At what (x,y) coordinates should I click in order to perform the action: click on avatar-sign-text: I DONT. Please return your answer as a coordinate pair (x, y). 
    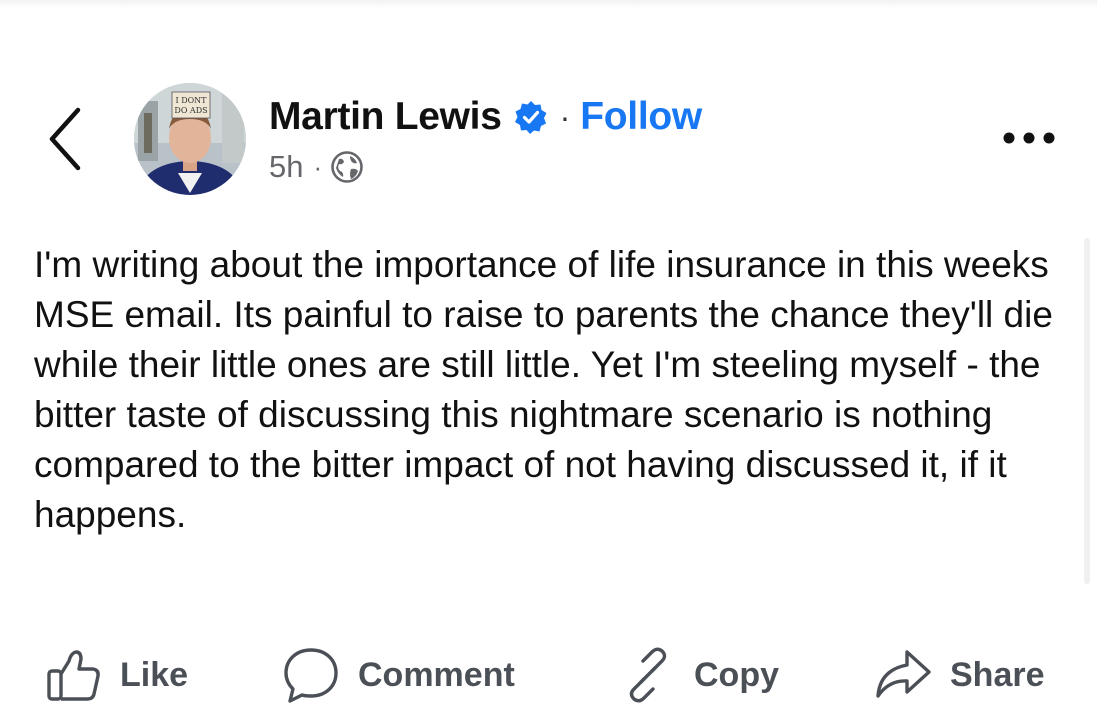
    Looking at the image, I should click on (191, 100).